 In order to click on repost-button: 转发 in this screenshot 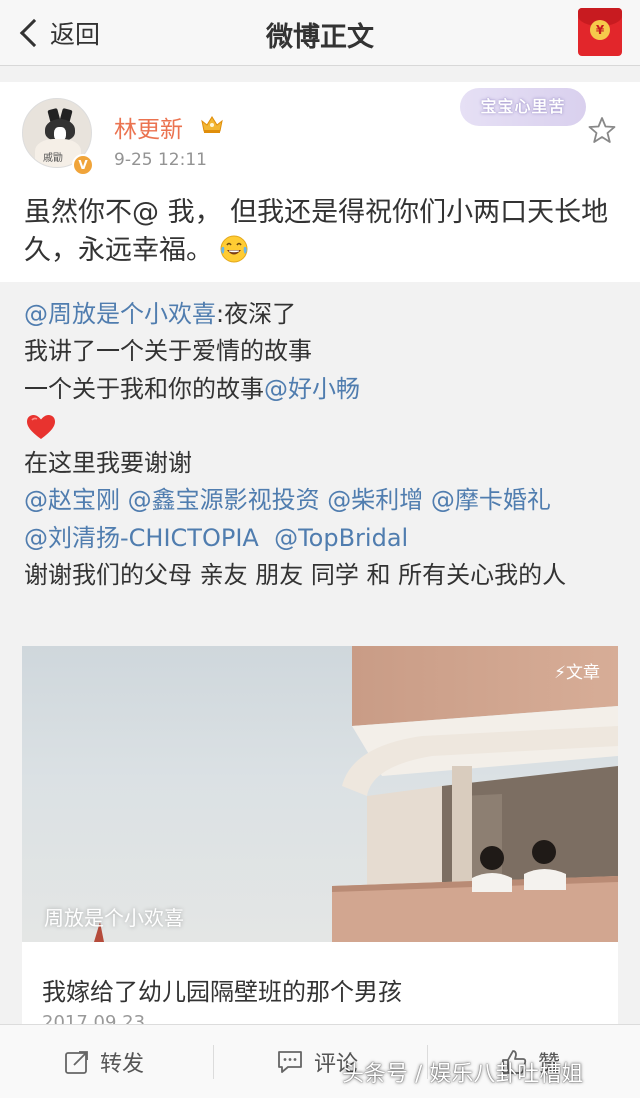, I will do `click(104, 1061)`.